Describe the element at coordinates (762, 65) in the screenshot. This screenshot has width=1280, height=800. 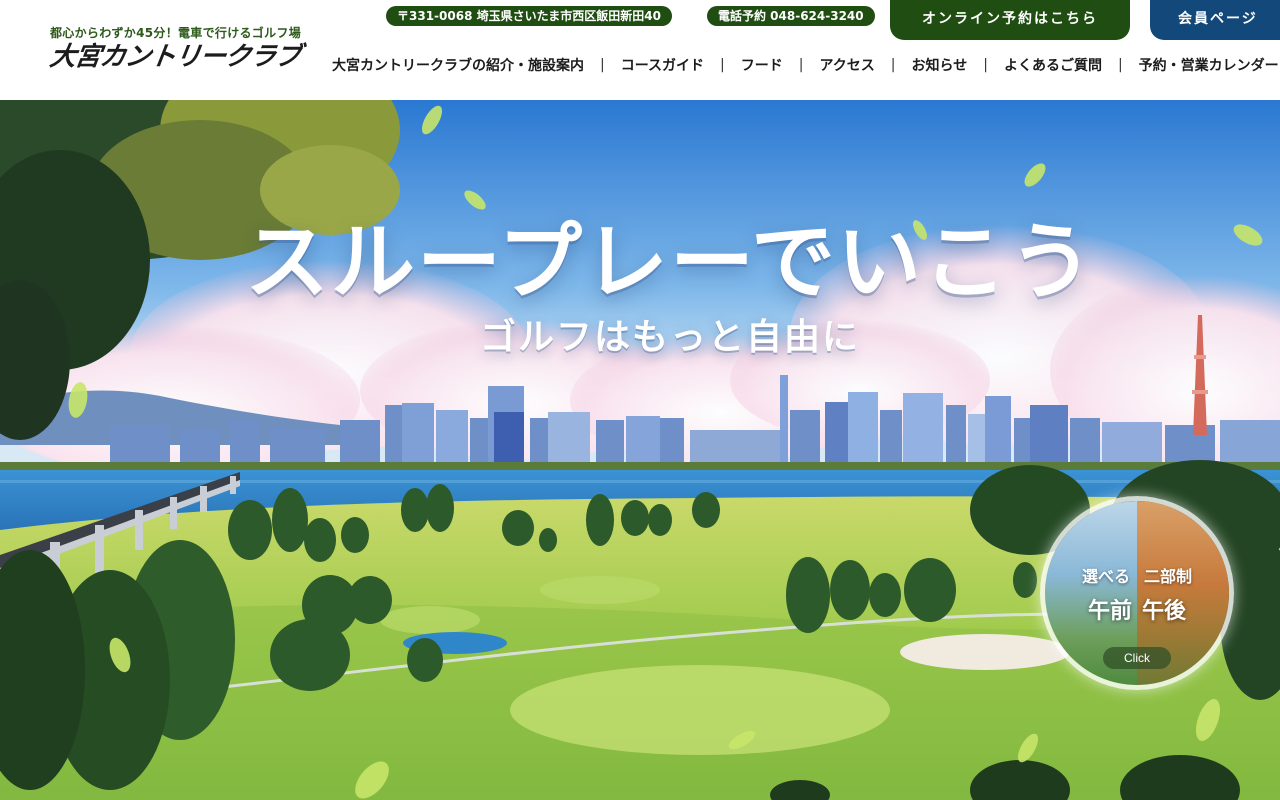
I see `nav-item-food: フード` at that location.